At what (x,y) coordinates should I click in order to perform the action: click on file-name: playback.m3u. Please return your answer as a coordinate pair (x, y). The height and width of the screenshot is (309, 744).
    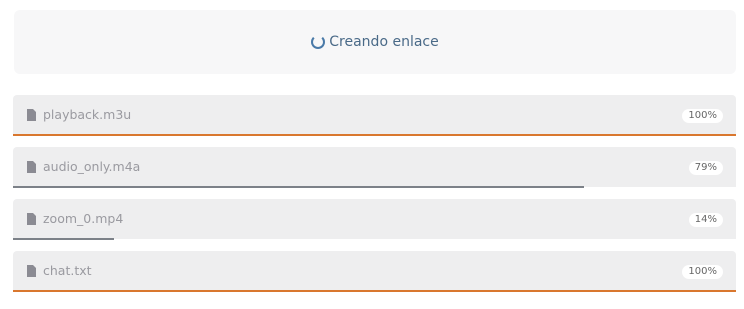
    Looking at the image, I should click on (87, 114).